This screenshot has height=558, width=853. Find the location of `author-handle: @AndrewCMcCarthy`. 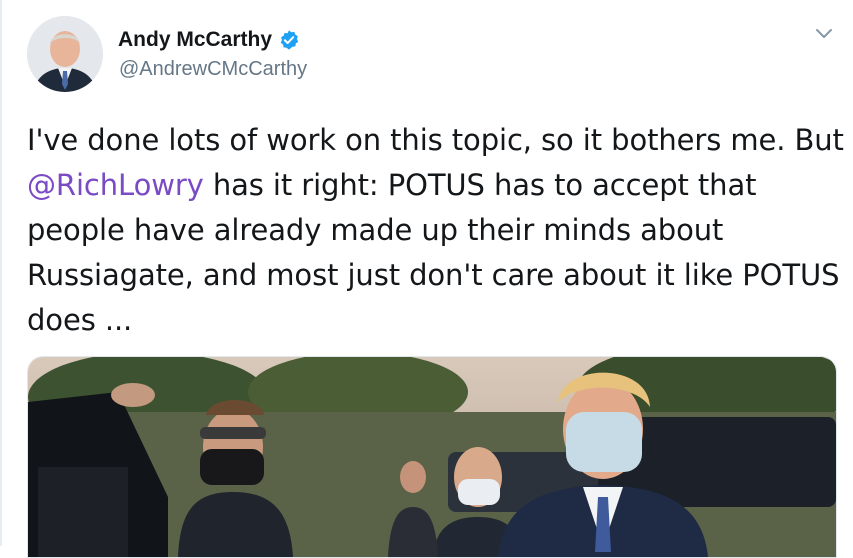

author-handle: @AndrewCMcCarthy is located at coordinates (213, 69).